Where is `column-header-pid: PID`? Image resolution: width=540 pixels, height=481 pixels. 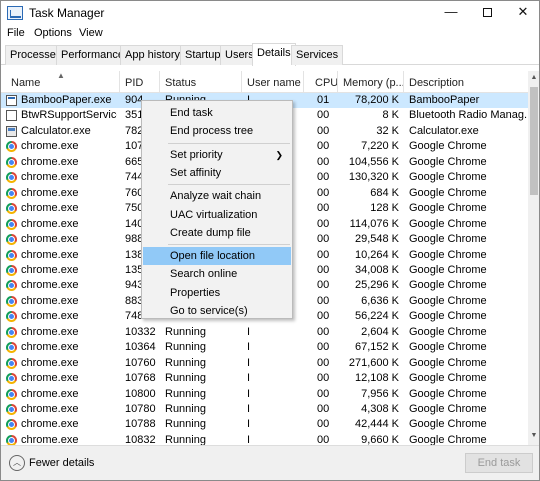
column-header-pid: PID is located at coordinates (134, 83).